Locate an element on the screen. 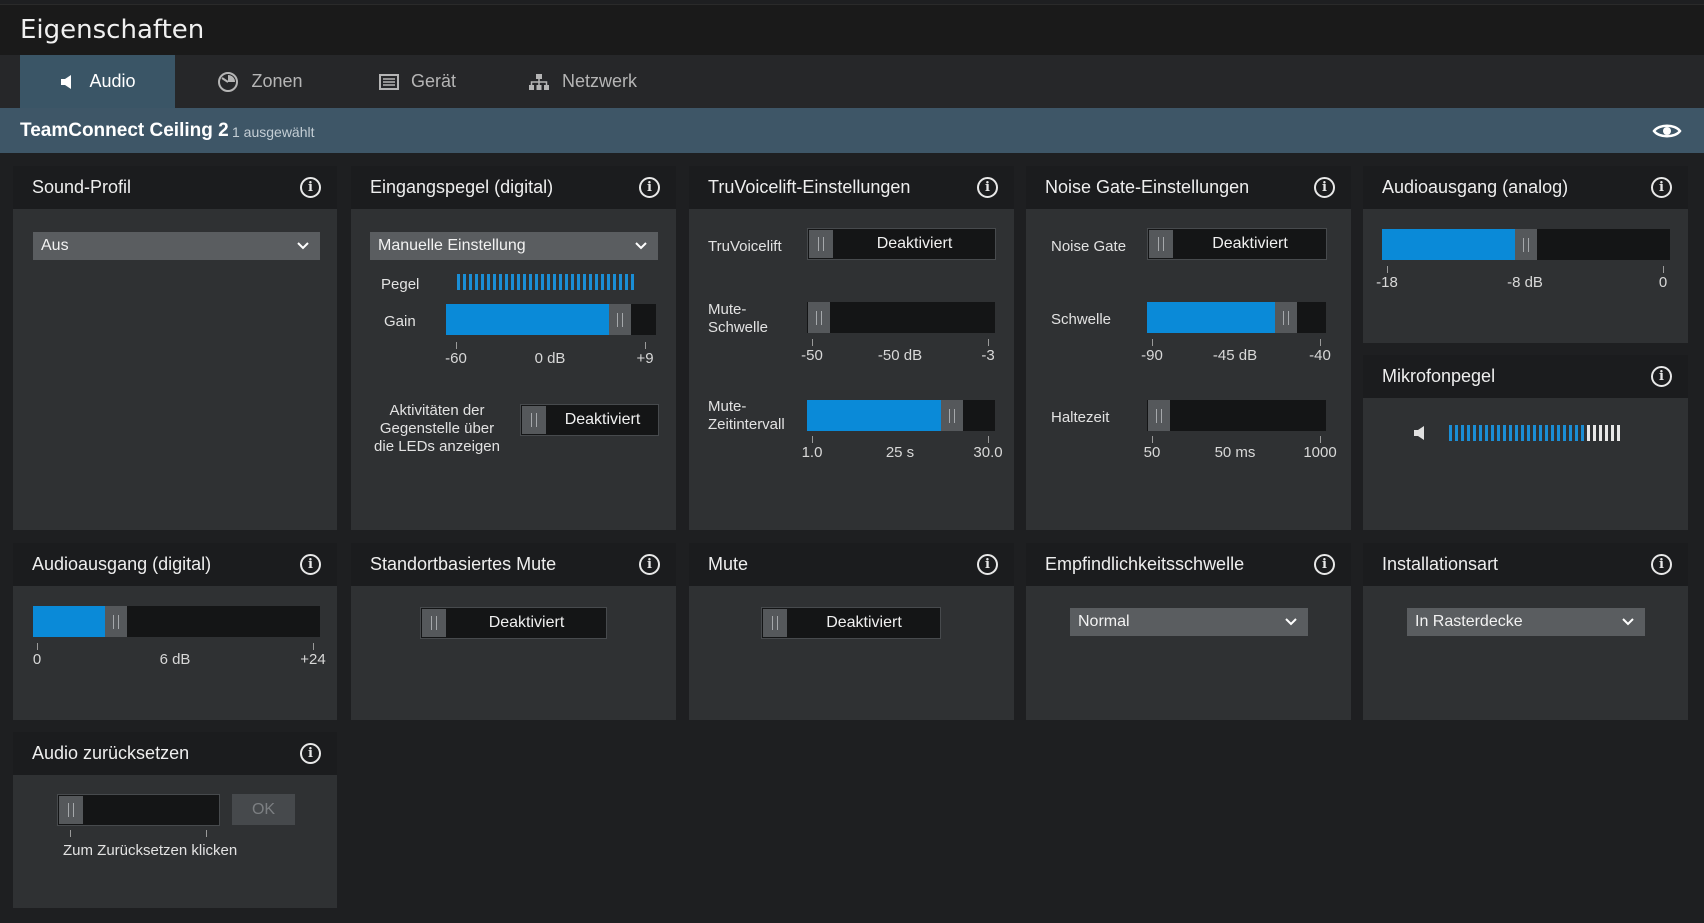  card-location-mute: Standortbasiertes Mute i Deaktiviert is located at coordinates (513, 631).